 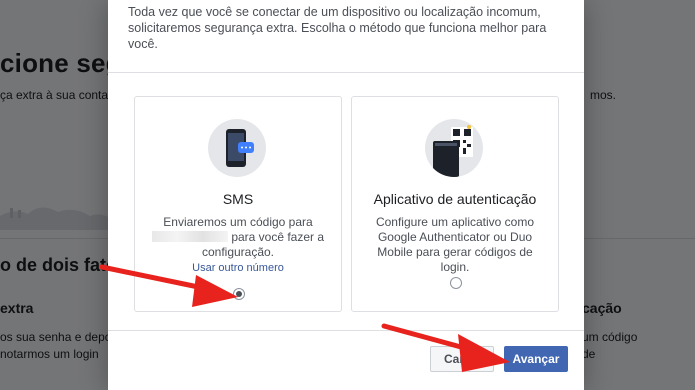 What do you see at coordinates (455, 199) in the screenshot?
I see `authenticator-option-title: Aplicativo de autenticação` at bounding box center [455, 199].